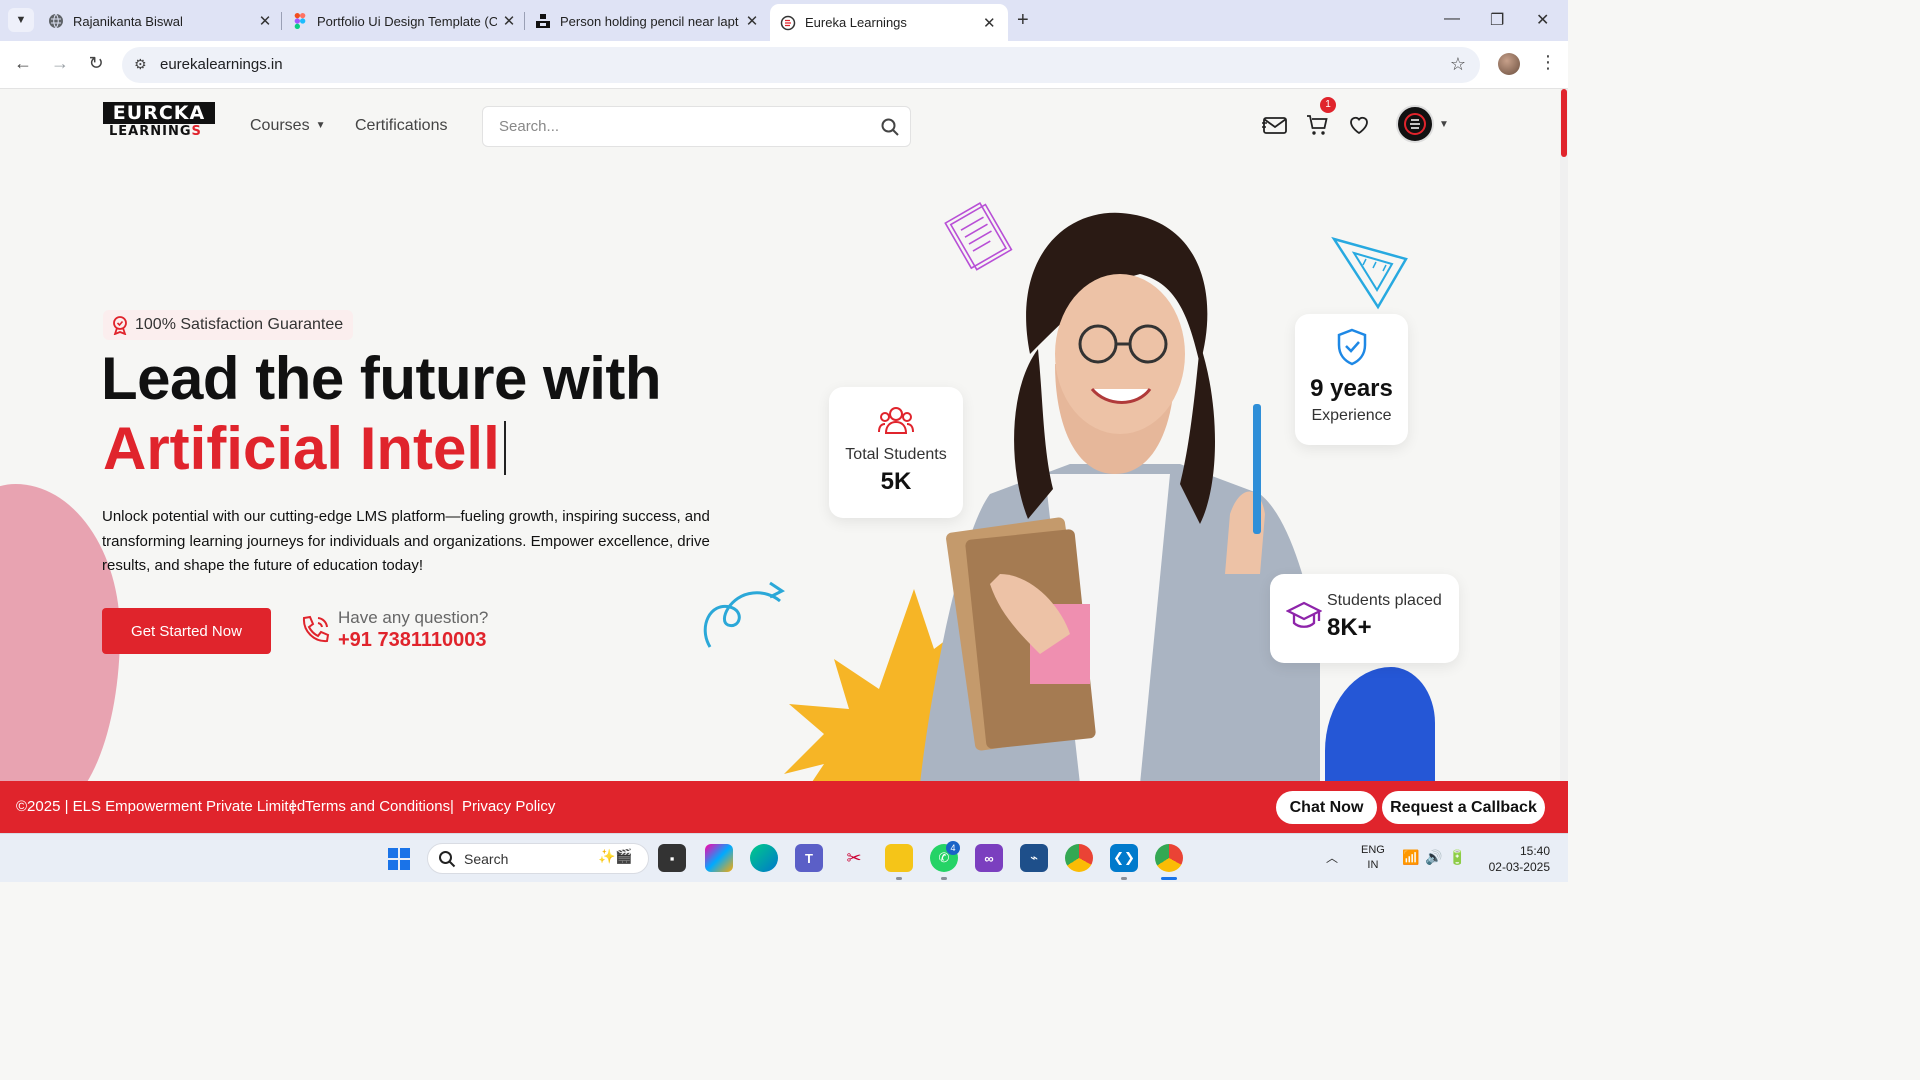 This screenshot has height=1080, width=1920. What do you see at coordinates (1509, 64) in the screenshot?
I see `profile-avatar` at bounding box center [1509, 64].